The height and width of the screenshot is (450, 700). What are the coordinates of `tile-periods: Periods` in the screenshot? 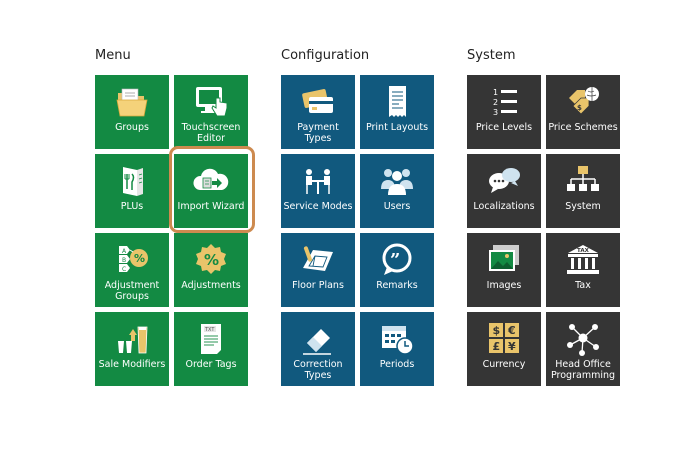 It's located at (397, 349).